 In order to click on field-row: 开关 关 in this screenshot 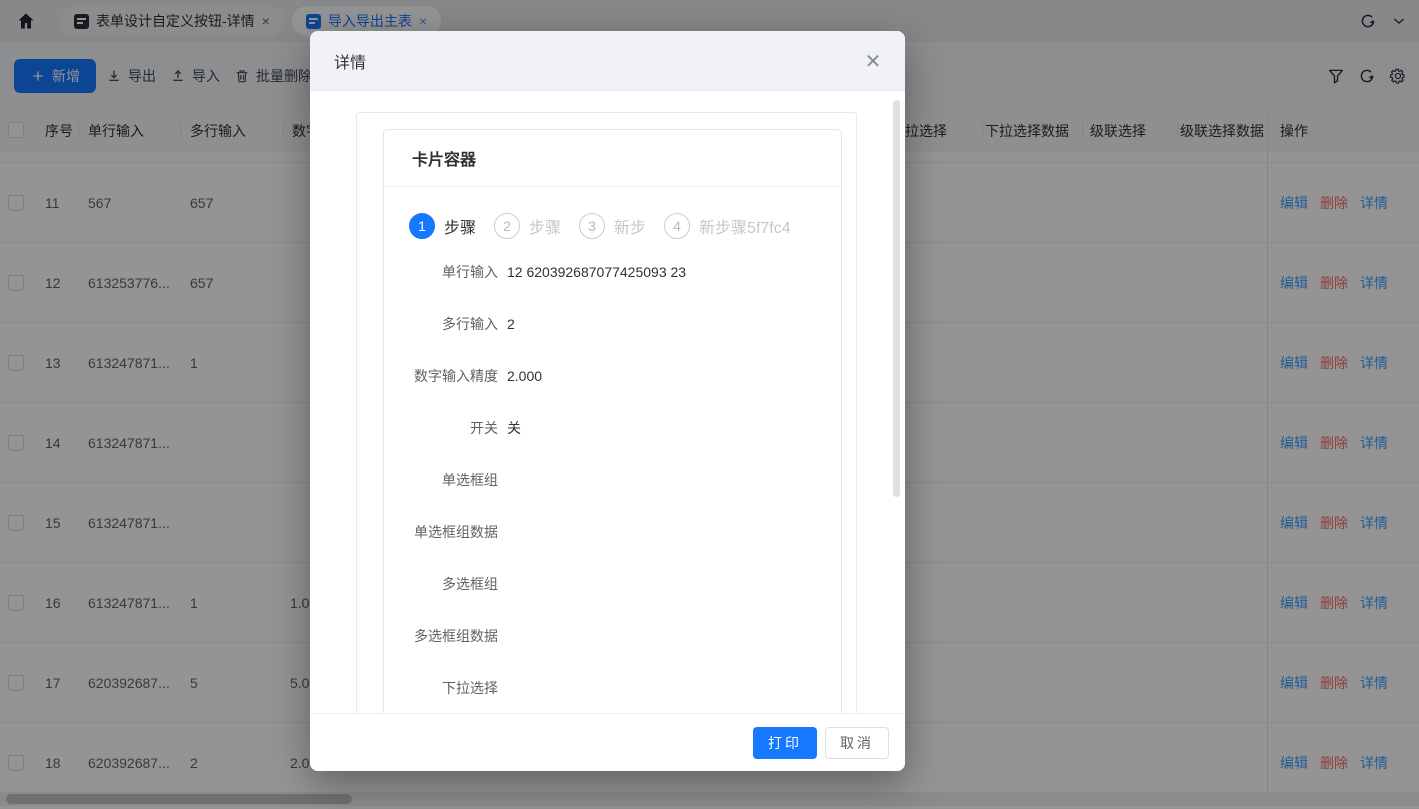, I will do `click(612, 428)`.